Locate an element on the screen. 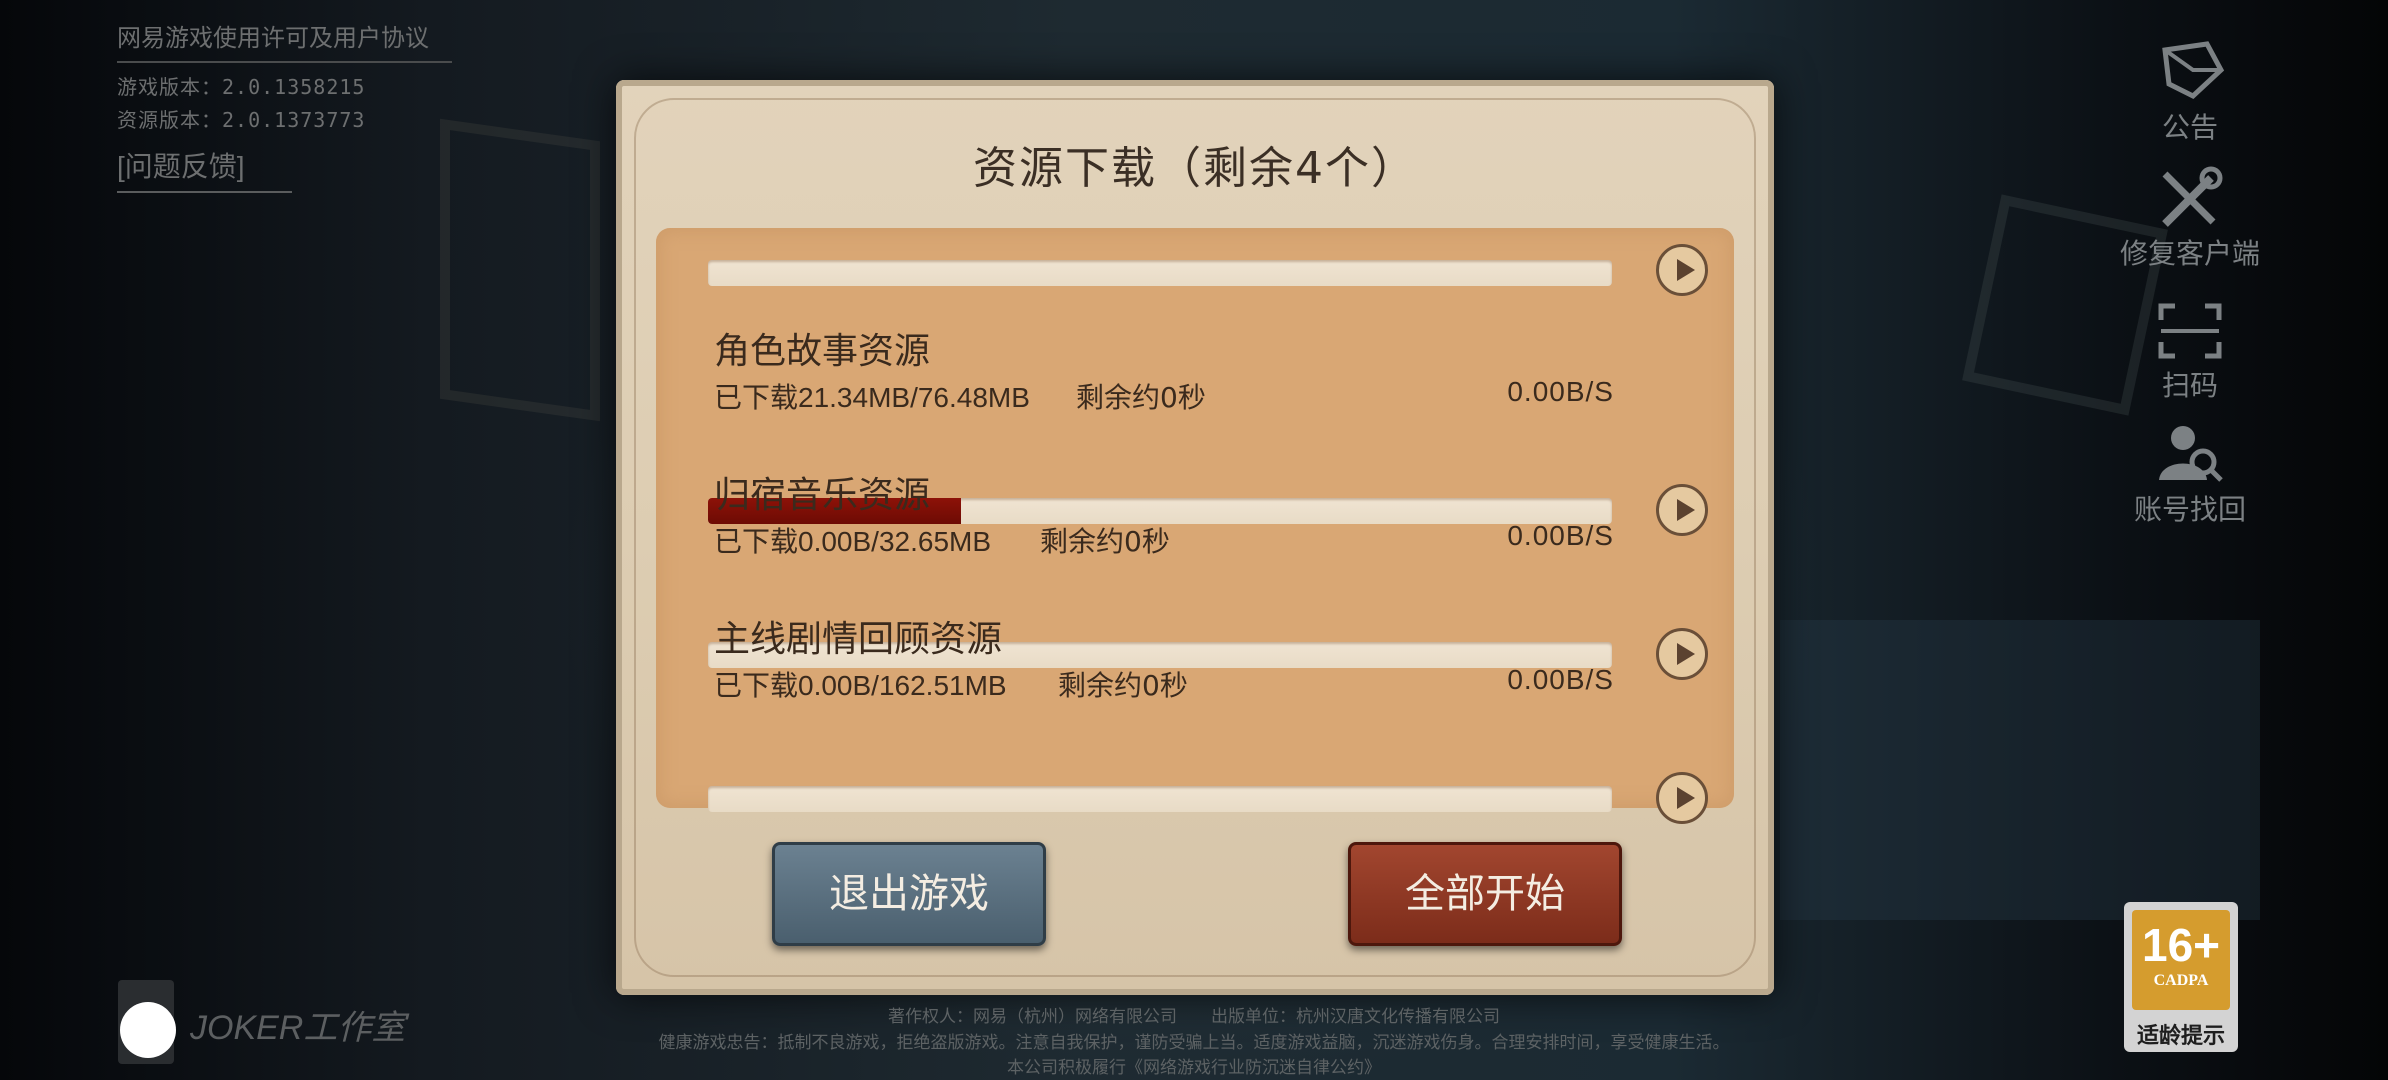 The image size is (2388, 1080). age-rating-org: CADPA is located at coordinates (2181, 980).